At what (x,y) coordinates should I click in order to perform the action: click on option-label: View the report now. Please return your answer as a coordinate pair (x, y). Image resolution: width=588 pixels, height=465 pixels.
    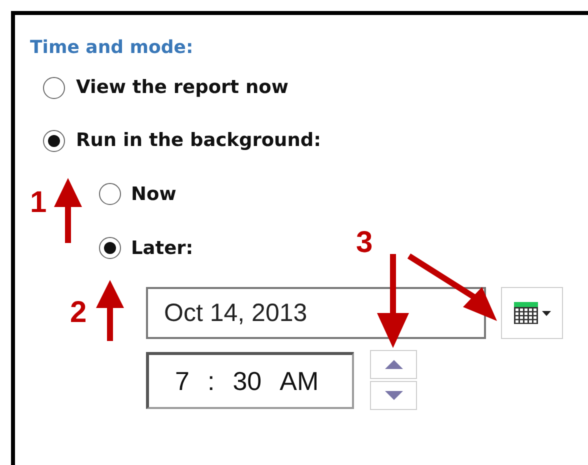
    Looking at the image, I should click on (182, 87).